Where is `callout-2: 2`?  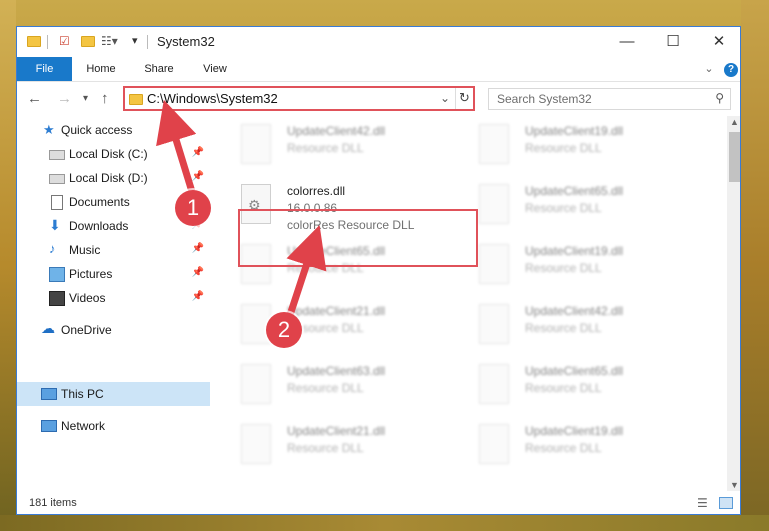 callout-2: 2 is located at coordinates (284, 330).